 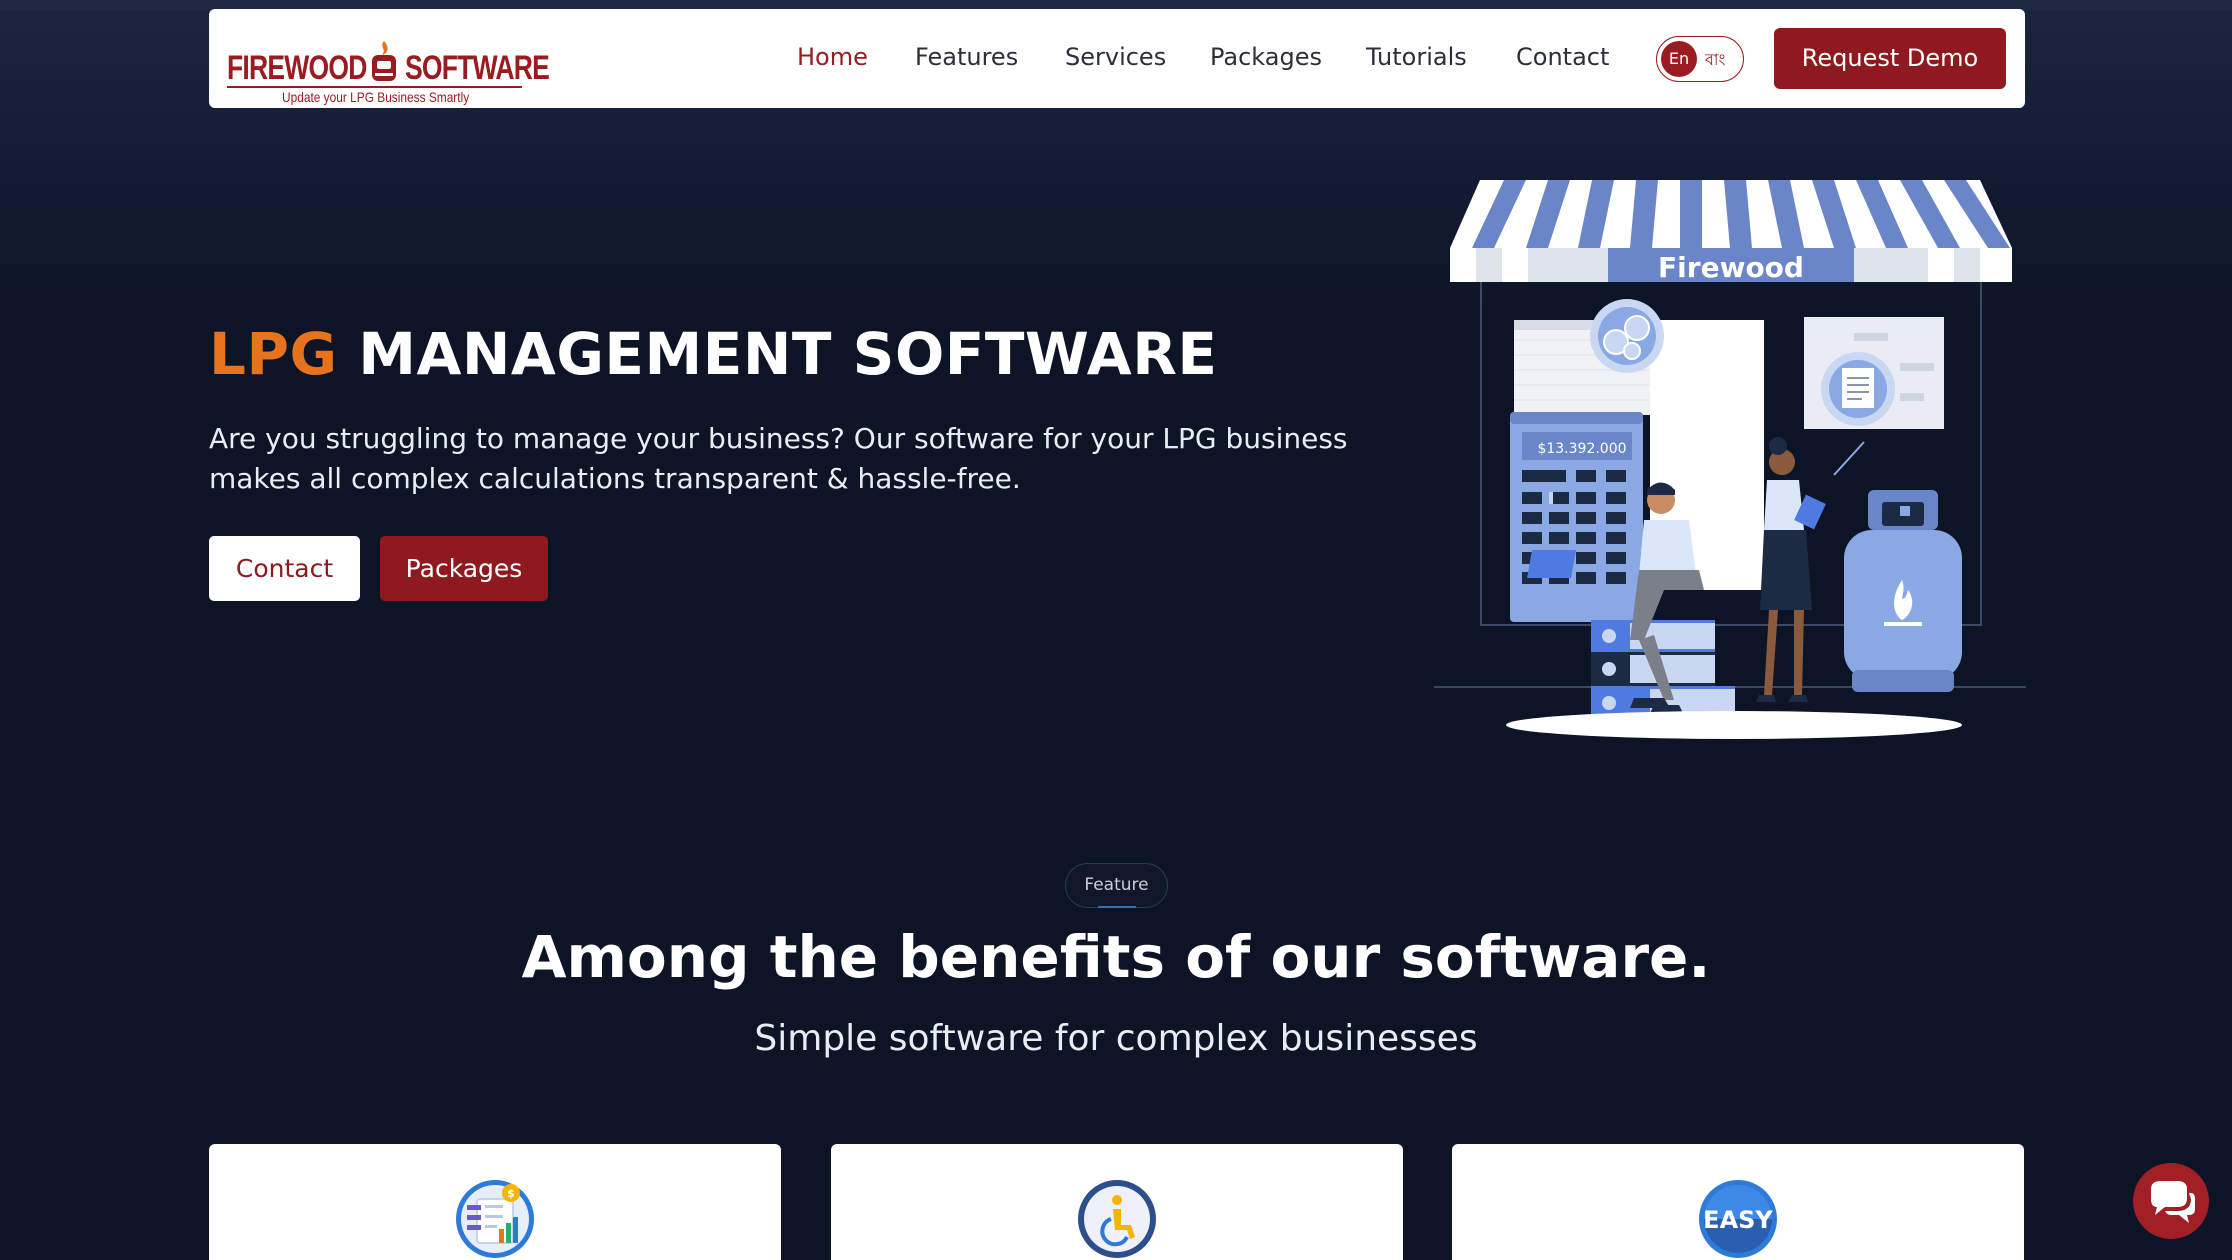 I want to click on easy-badge-icon: EASY, so click(x=1738, y=1219).